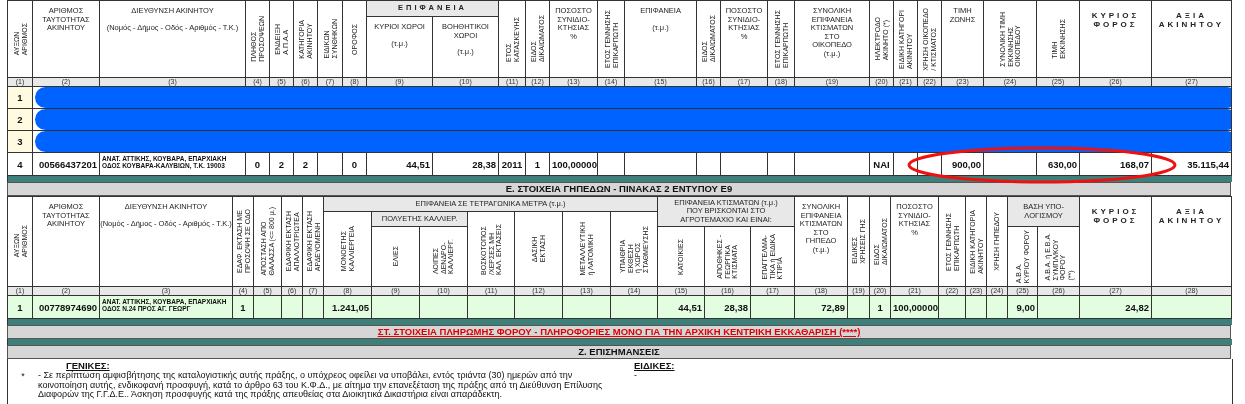 The image size is (1245, 404). What do you see at coordinates (833, 307) in the screenshot?
I see `table-cell: 72,89` at bounding box center [833, 307].